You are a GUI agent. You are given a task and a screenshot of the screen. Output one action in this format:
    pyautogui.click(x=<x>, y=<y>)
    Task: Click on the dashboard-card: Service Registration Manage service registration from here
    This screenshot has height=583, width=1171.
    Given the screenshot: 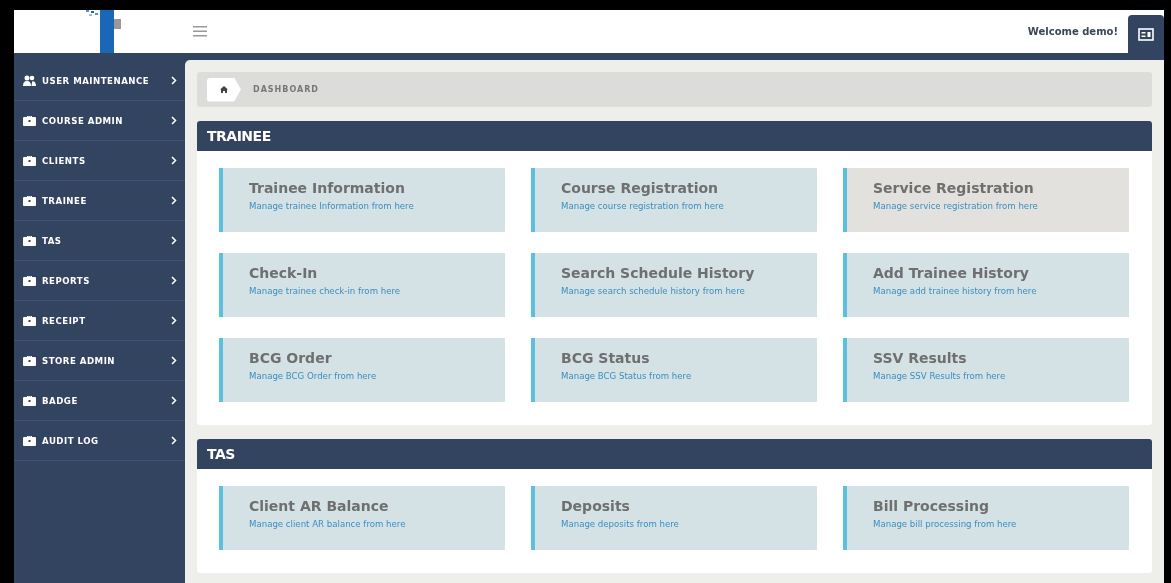 What is the action you would take?
    pyautogui.click(x=986, y=200)
    